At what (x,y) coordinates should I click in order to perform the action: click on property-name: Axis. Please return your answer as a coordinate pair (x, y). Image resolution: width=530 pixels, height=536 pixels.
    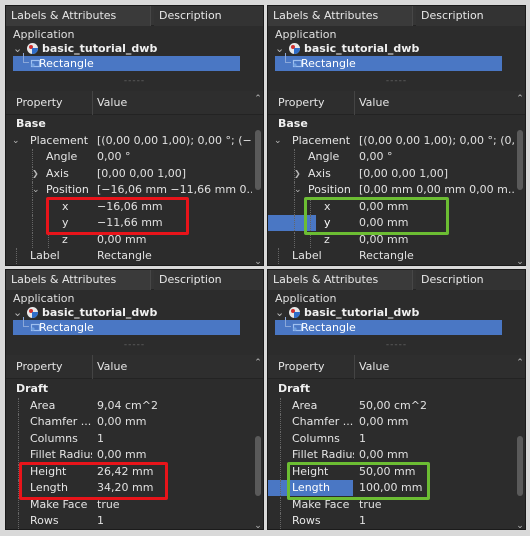
    Looking at the image, I should click on (319, 173).